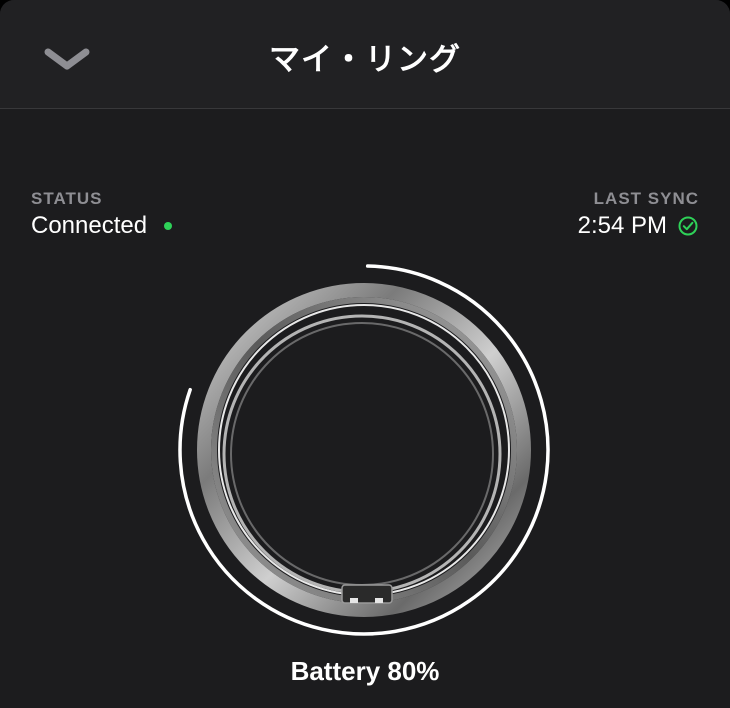  What do you see at coordinates (89, 225) in the screenshot?
I see `status-value: Connected` at bounding box center [89, 225].